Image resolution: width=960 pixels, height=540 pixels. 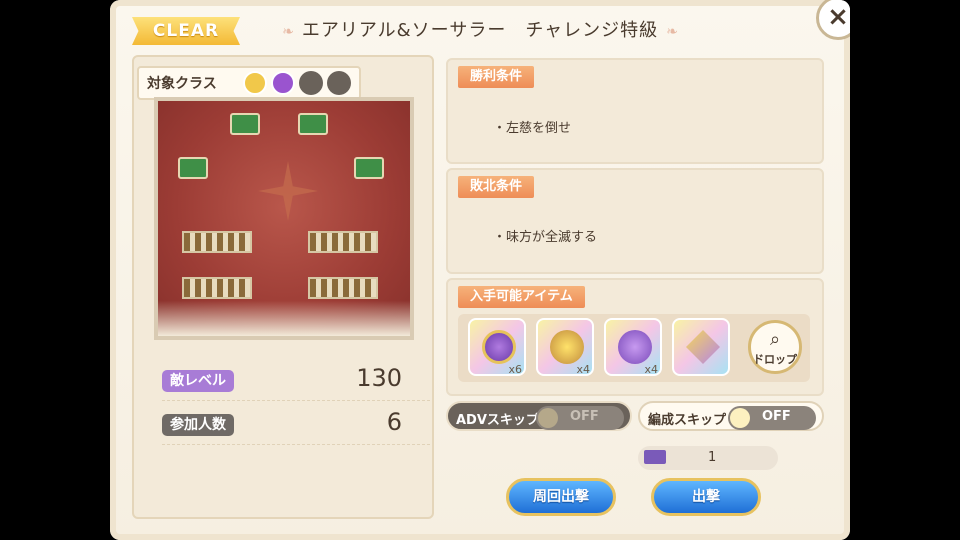 I want to click on formation-skip-state: OFF, so click(x=776, y=416).